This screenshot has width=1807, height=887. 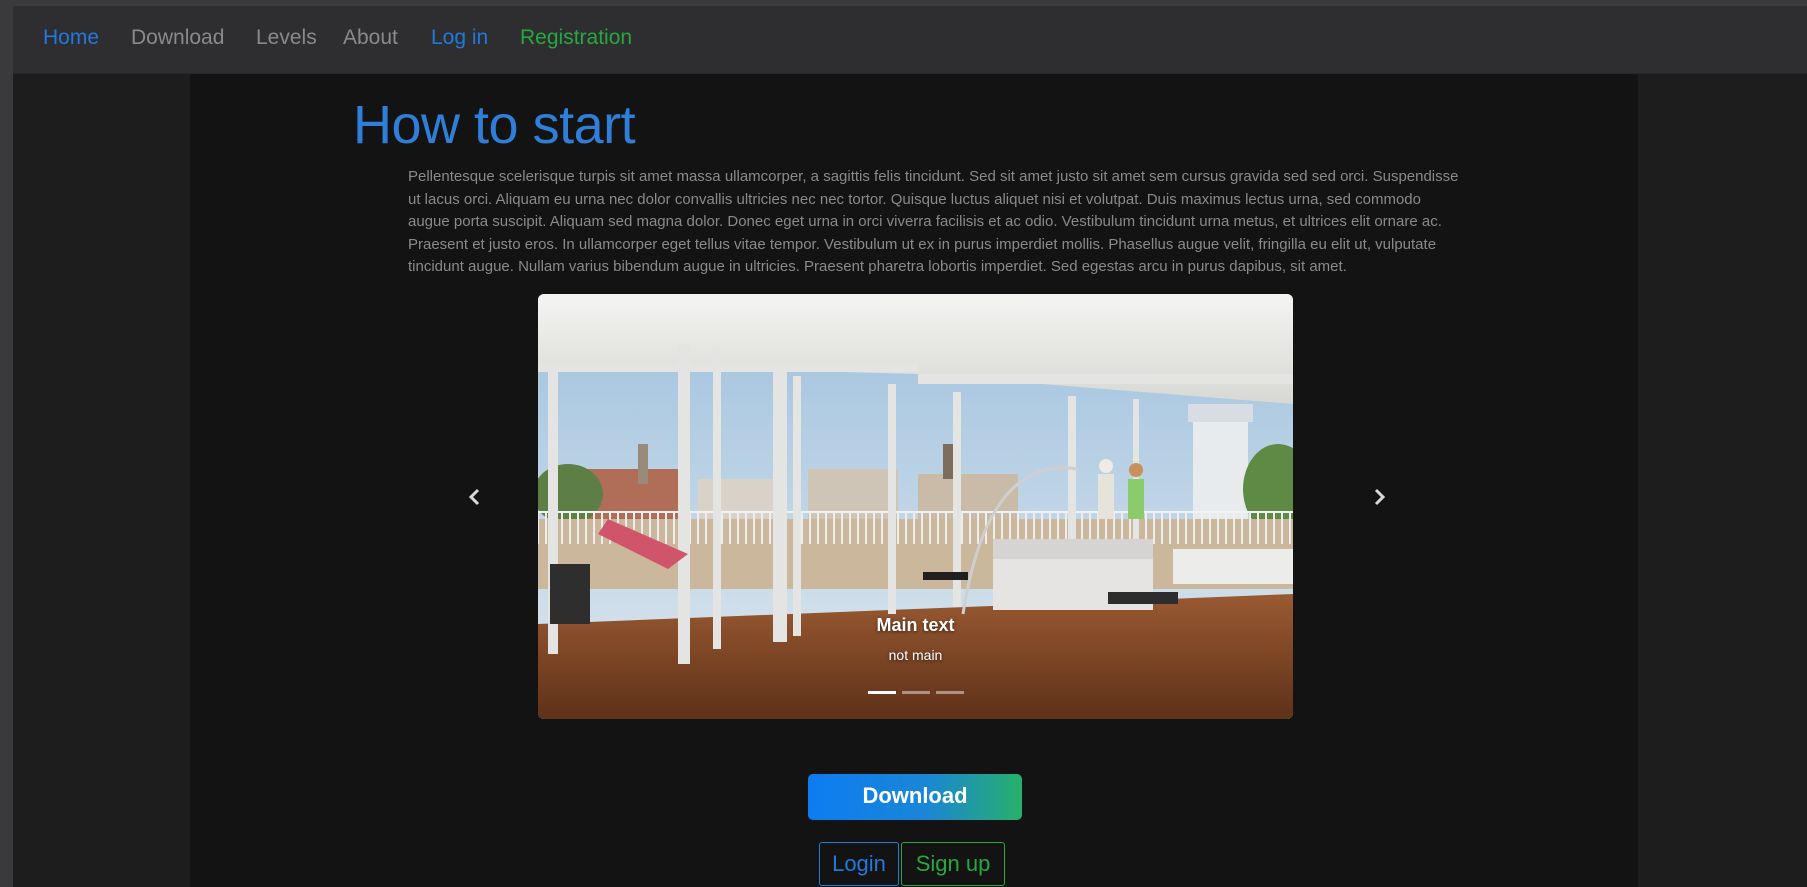 I want to click on chevron-left-icon, so click(x=474, y=497).